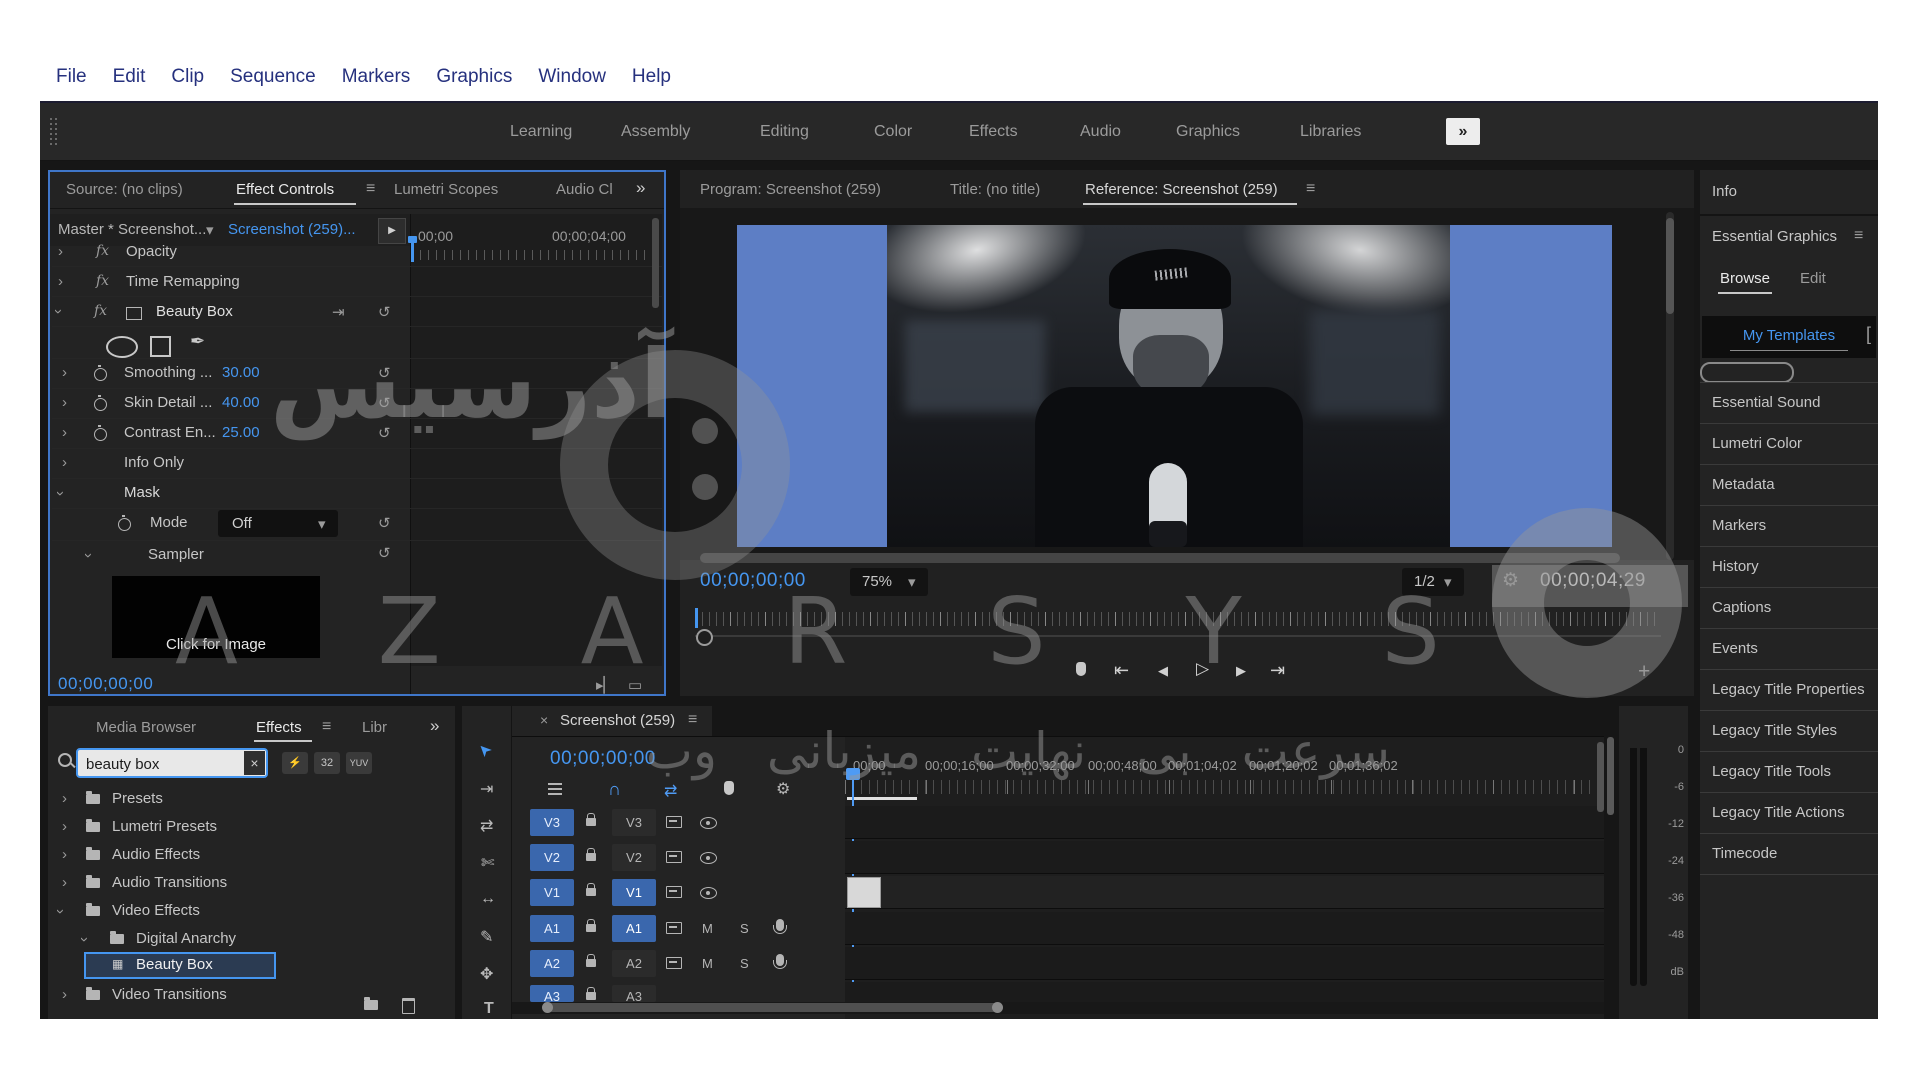 The image size is (1920, 1080). Describe the element at coordinates (359, 763) in the screenshot. I see `filter-yuv-badge: YUV` at that location.